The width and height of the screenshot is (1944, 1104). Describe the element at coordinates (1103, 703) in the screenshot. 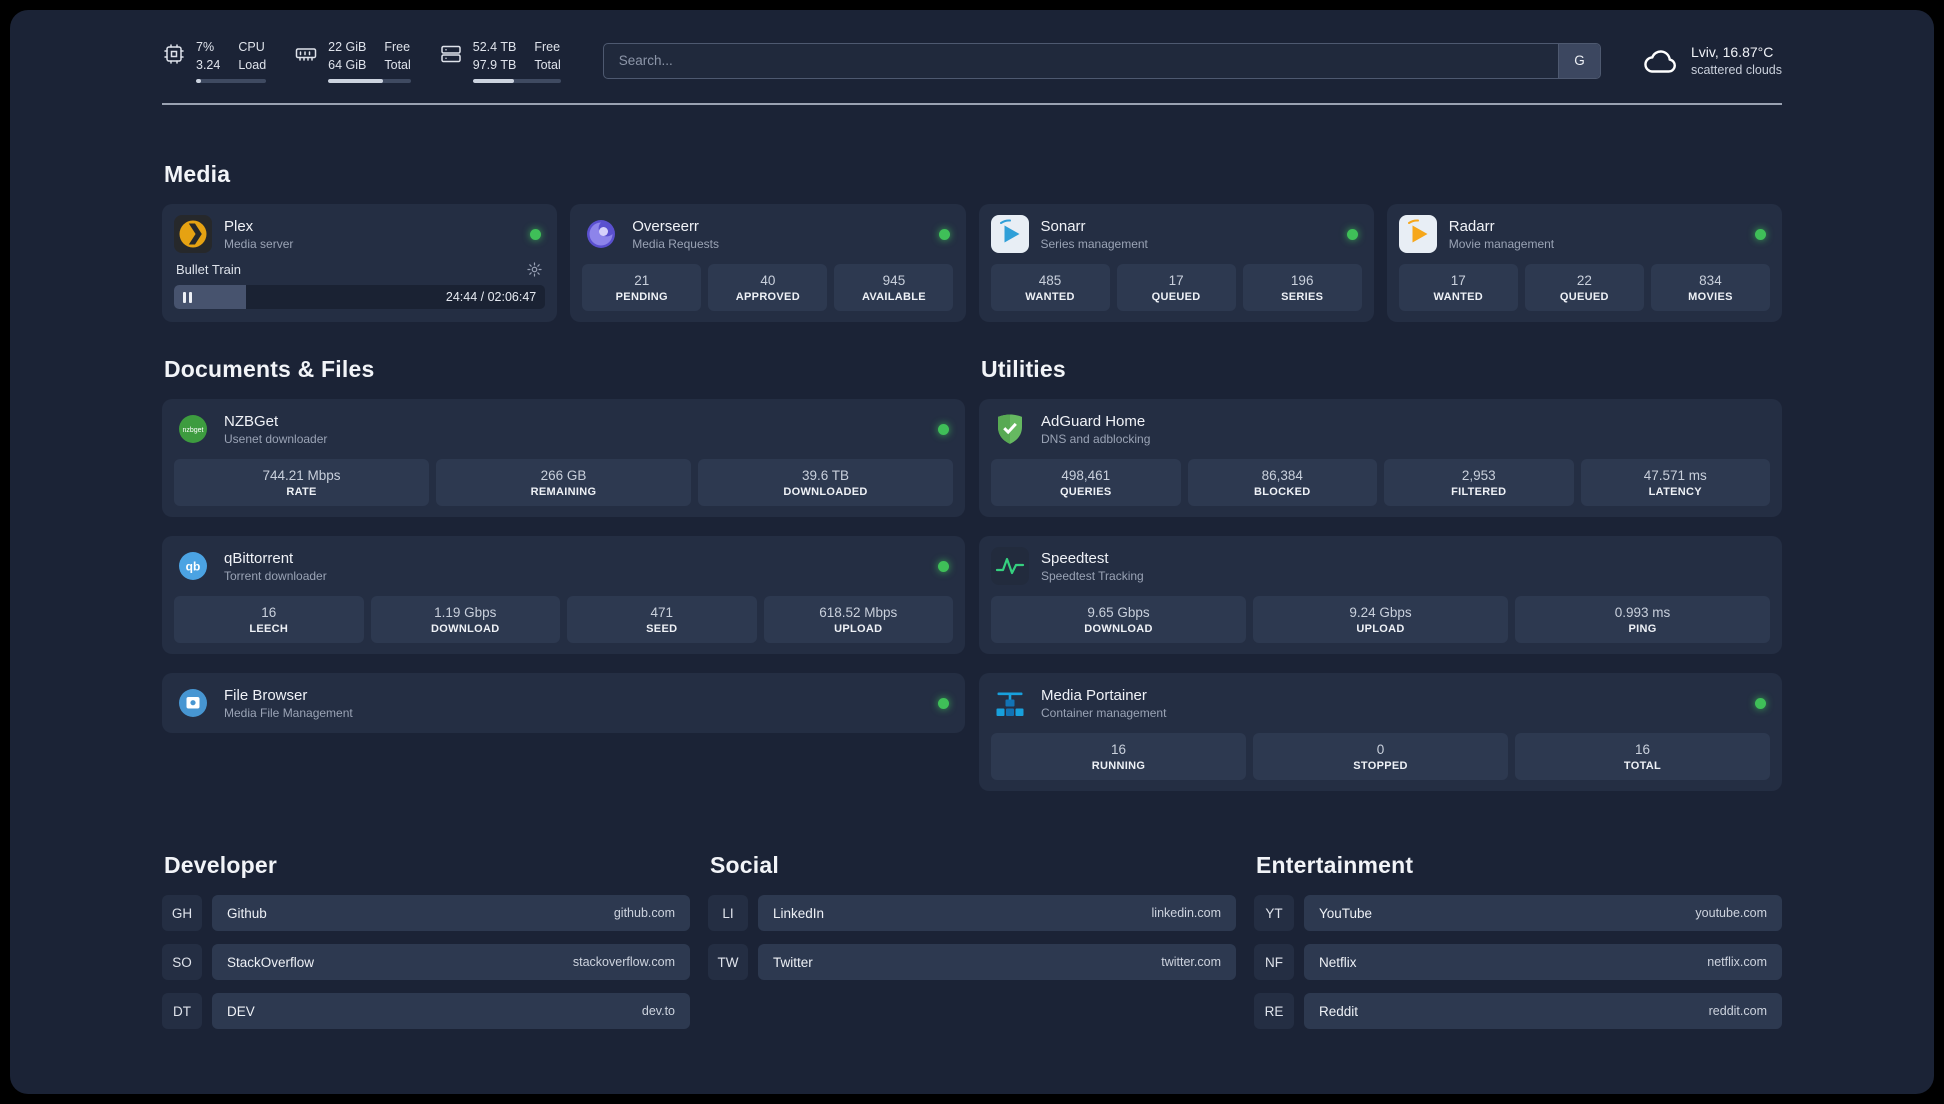

I see `portainer-meta: Media Portainer Container management` at that location.